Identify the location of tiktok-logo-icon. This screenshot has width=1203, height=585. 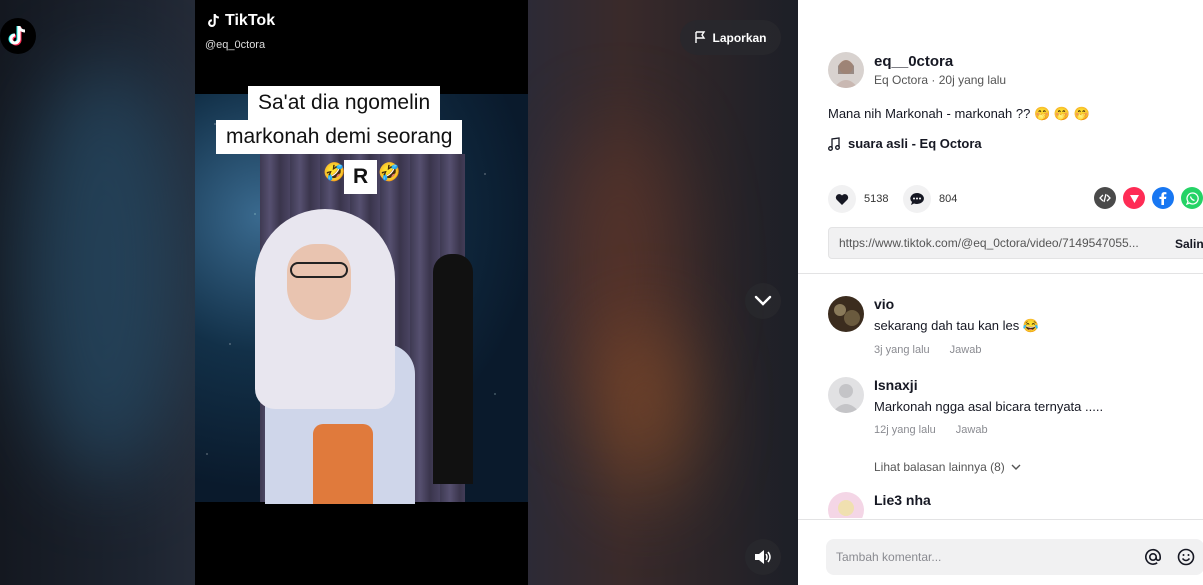
(18, 36).